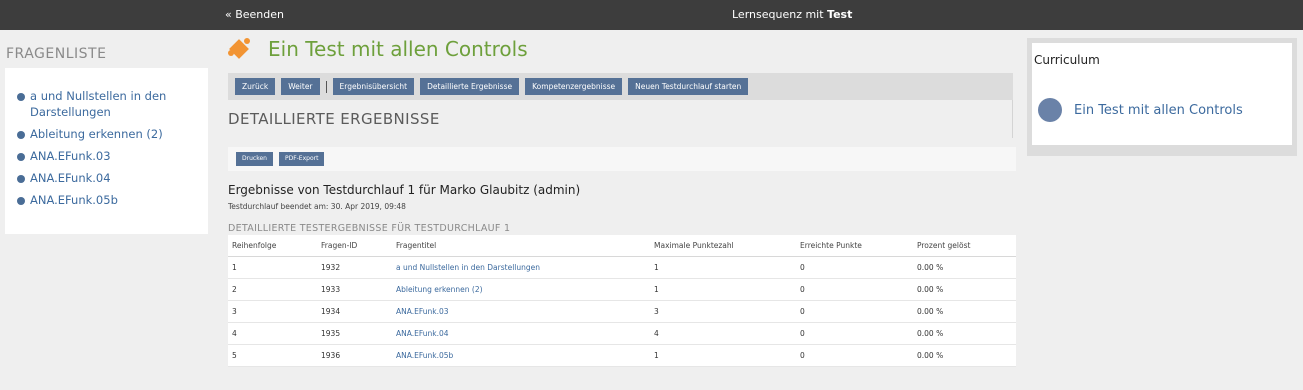 Image resolution: width=1303 pixels, height=390 pixels. I want to click on question-list-item: ANA.EFunk.03, so click(106, 156).